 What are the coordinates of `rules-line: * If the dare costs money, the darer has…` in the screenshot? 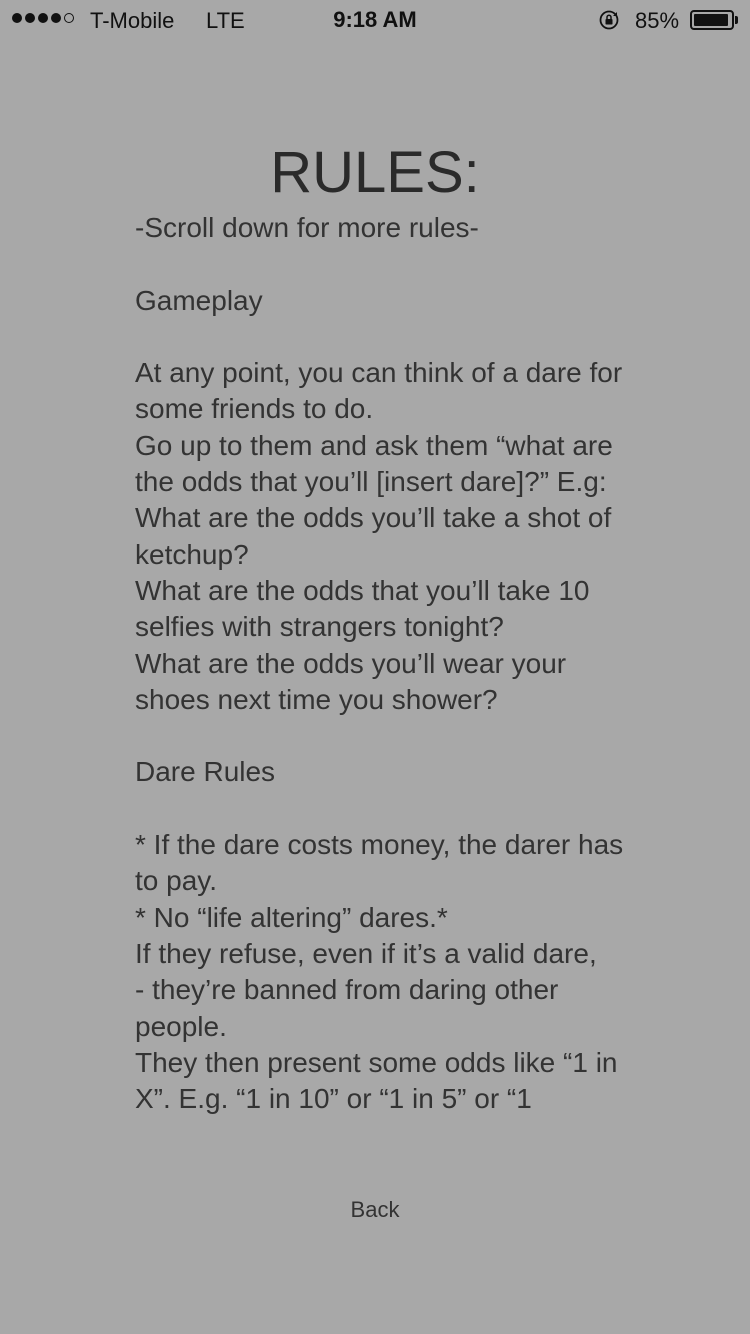 It's located at (379, 863).